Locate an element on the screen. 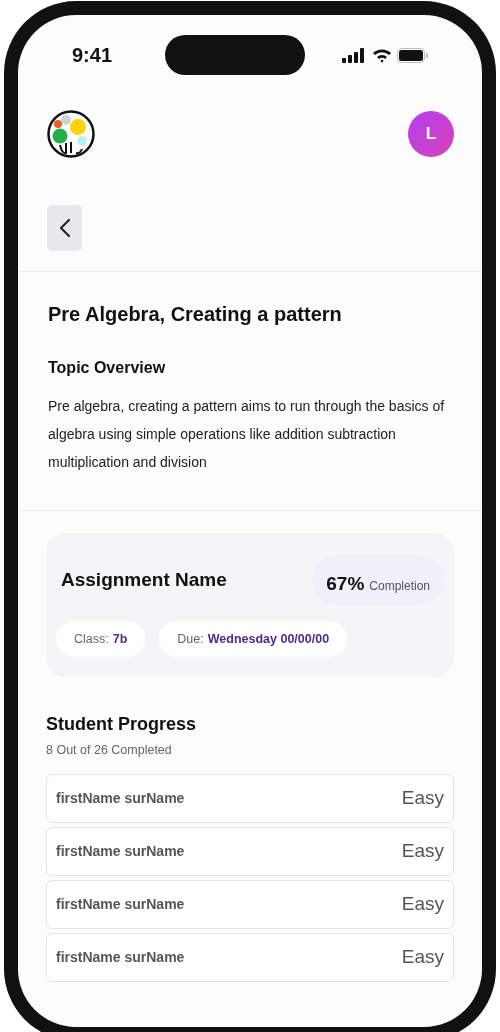 This screenshot has height=1032, width=500. due-label: Due: is located at coordinates (190, 639).